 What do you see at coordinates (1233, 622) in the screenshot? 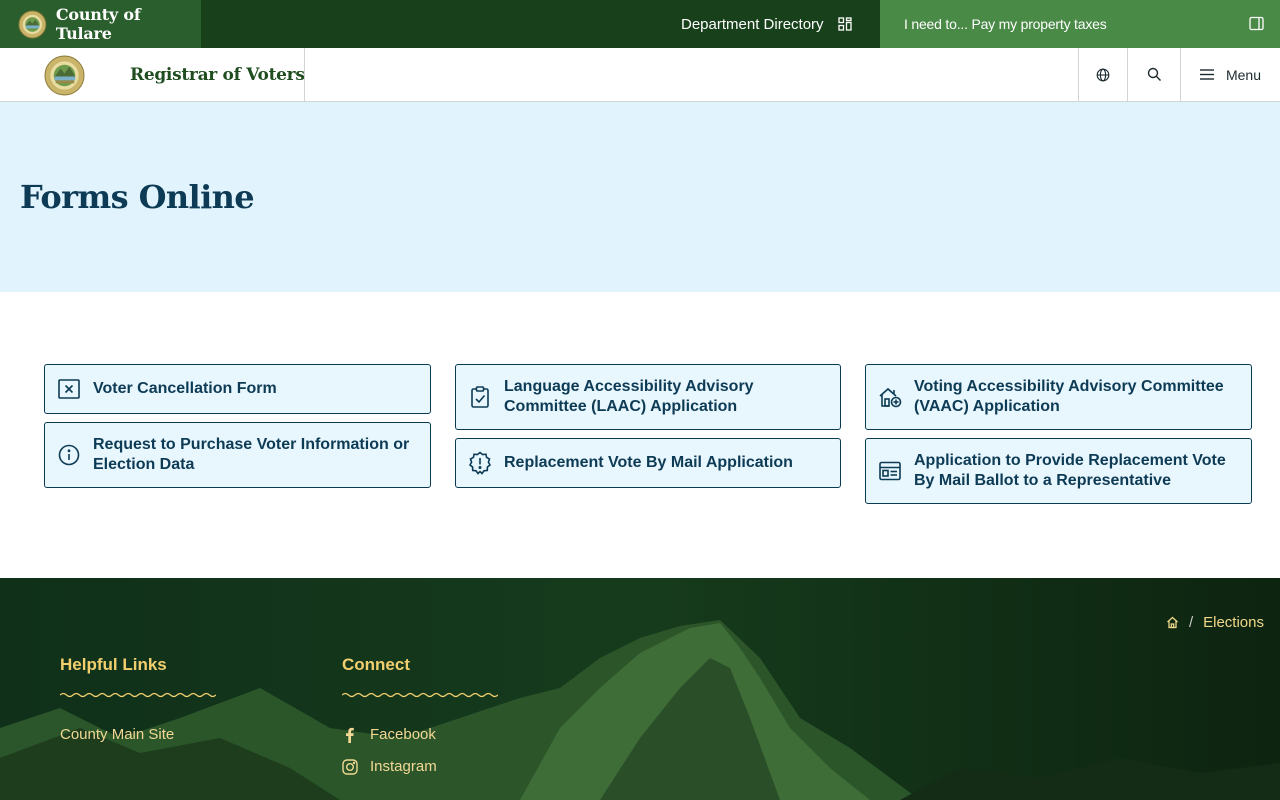
I see `breadcrumb-current: Elections` at bounding box center [1233, 622].